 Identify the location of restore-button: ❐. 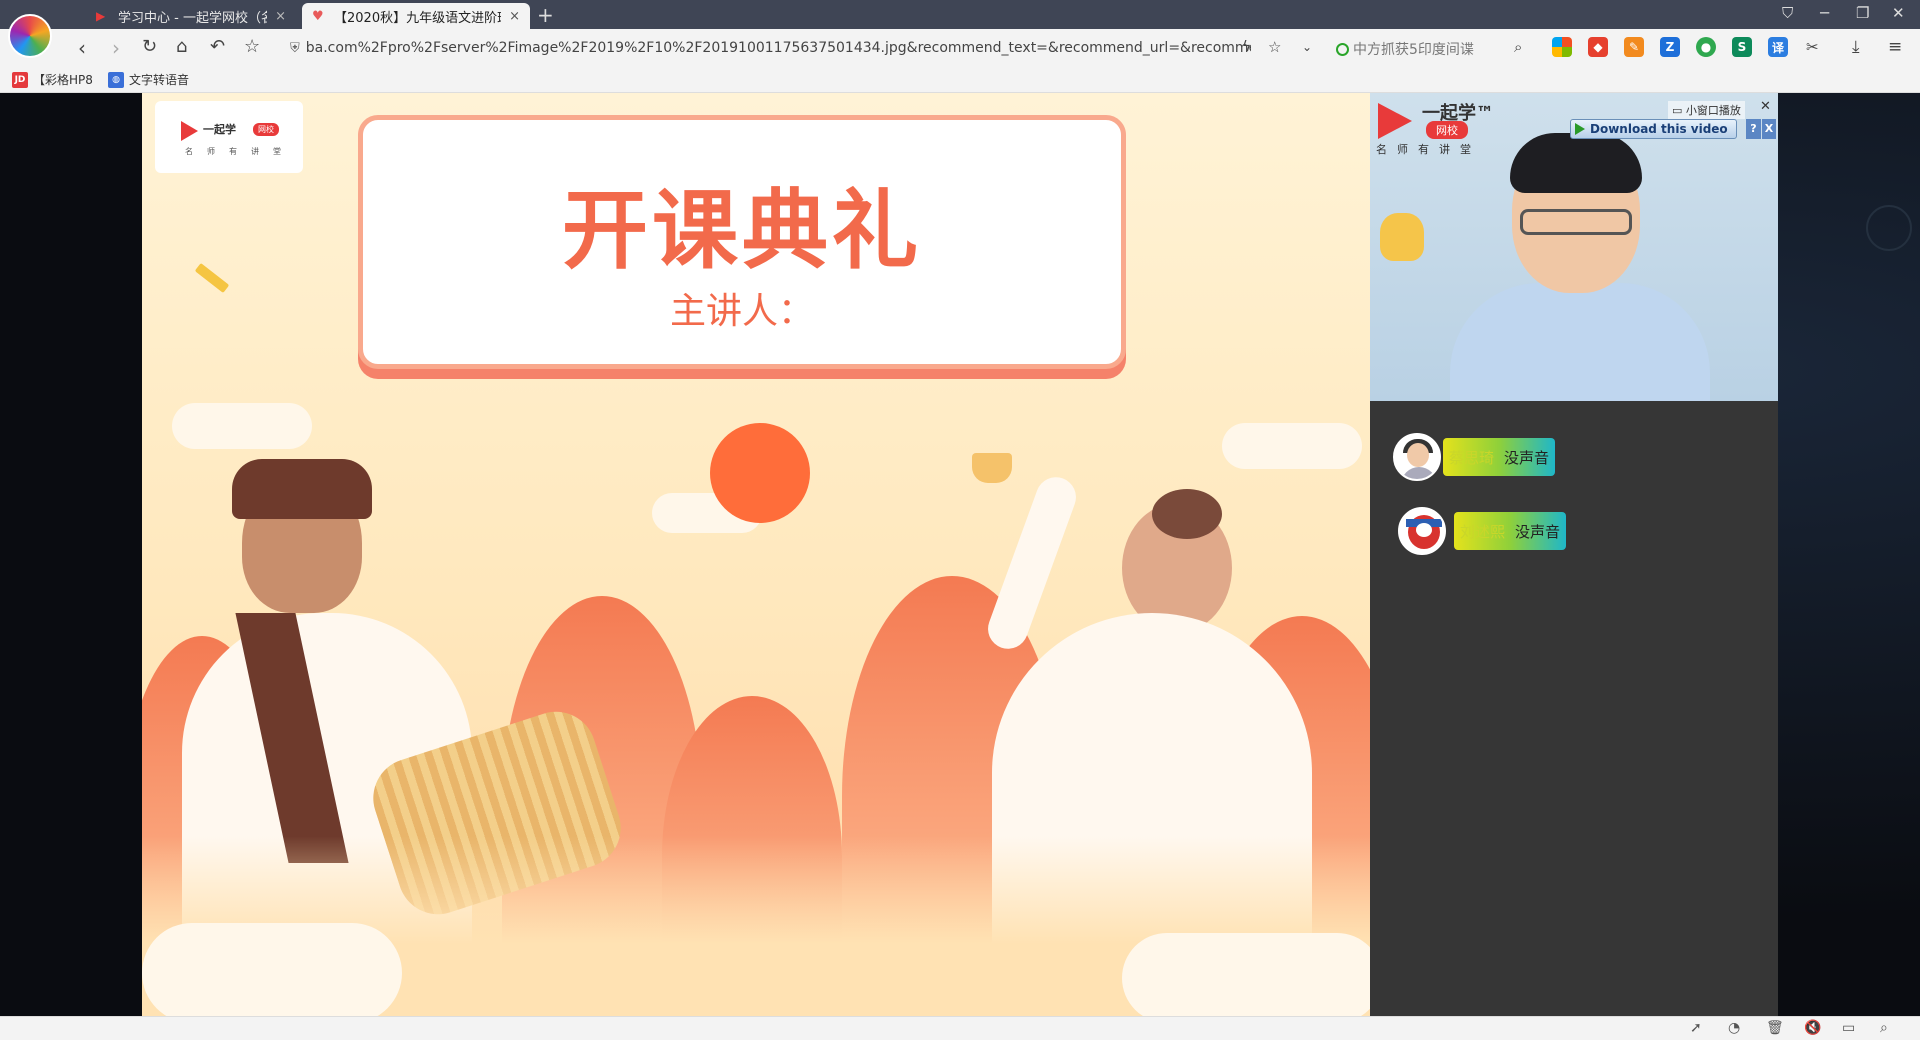
(1862, 13).